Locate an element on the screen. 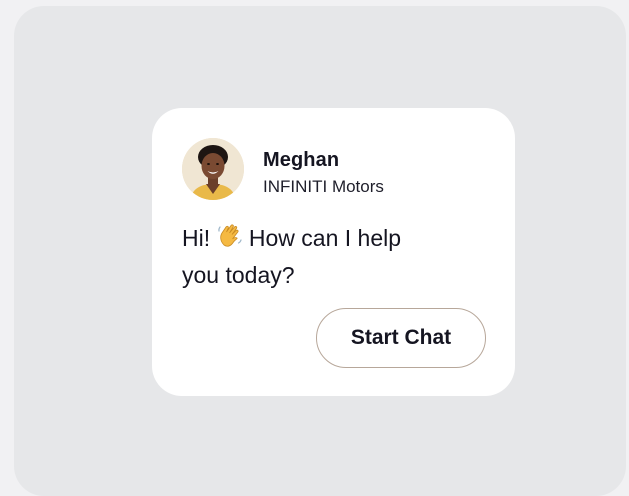 The width and height of the screenshot is (629, 496). greeting-text-start: Hi! is located at coordinates (199, 238).